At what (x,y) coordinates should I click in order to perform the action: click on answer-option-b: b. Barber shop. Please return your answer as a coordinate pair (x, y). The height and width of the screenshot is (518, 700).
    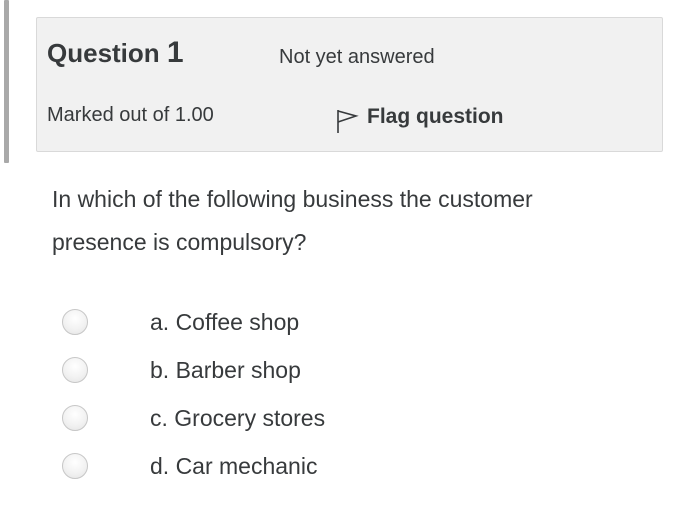
    Looking at the image, I should click on (222, 370).